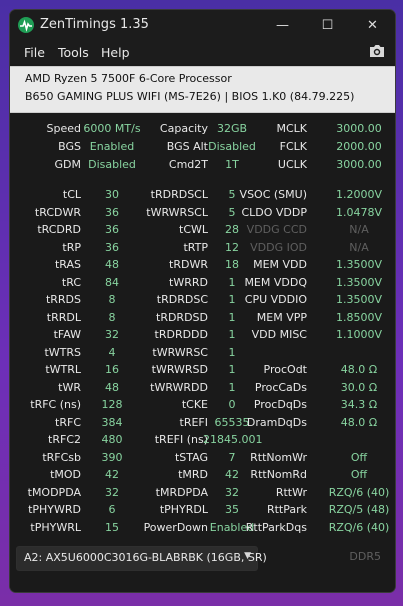 The width and height of the screenshot is (403, 606). Describe the element at coordinates (68, 164) in the screenshot. I see `gdm-label: GDM` at that location.